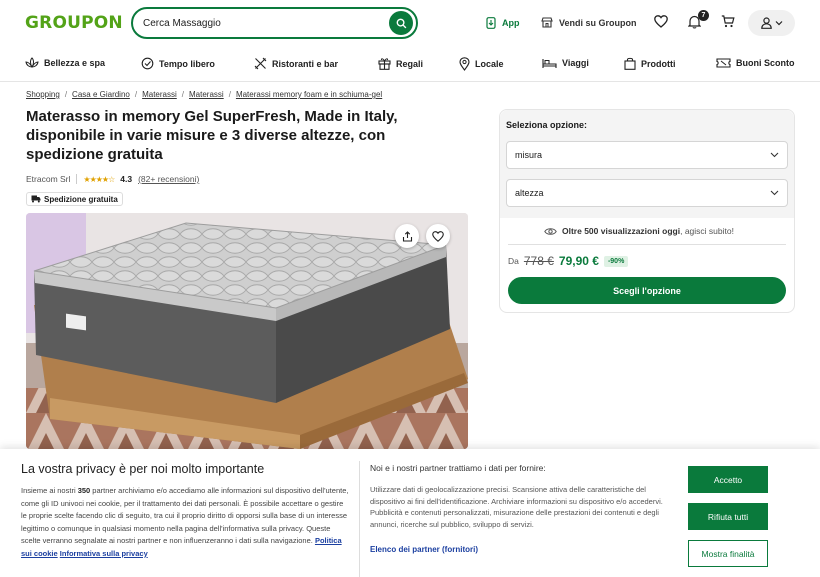 The height and width of the screenshot is (577, 820). What do you see at coordinates (99, 179) in the screenshot?
I see `rating-stars-icon: ★★★★☆` at bounding box center [99, 179].